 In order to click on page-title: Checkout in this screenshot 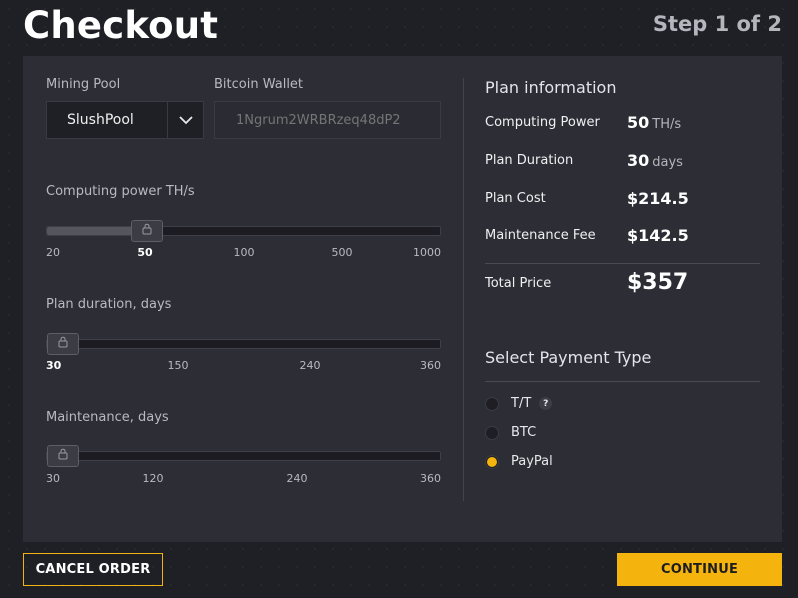, I will do `click(121, 25)`.